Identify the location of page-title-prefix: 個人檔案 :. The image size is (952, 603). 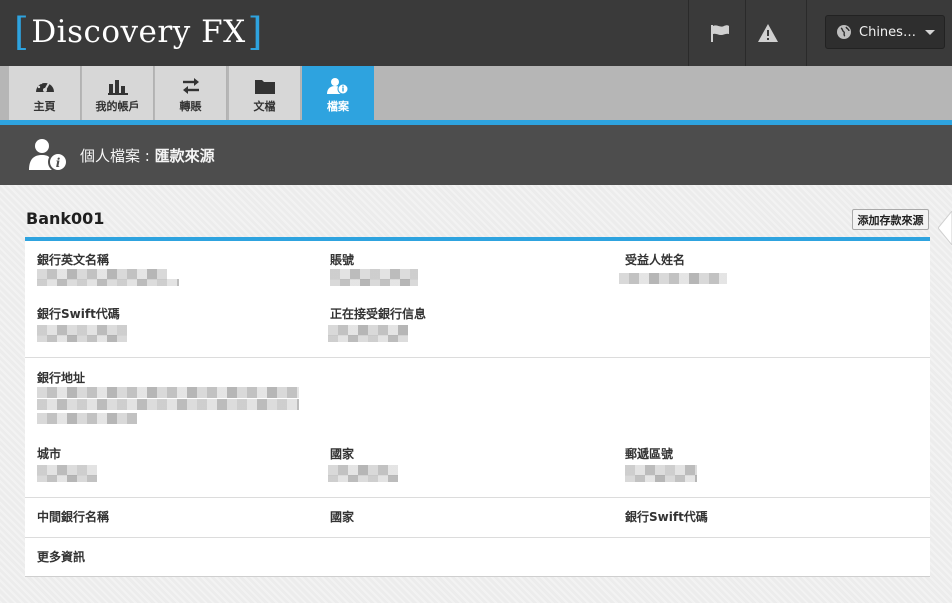
(117, 156).